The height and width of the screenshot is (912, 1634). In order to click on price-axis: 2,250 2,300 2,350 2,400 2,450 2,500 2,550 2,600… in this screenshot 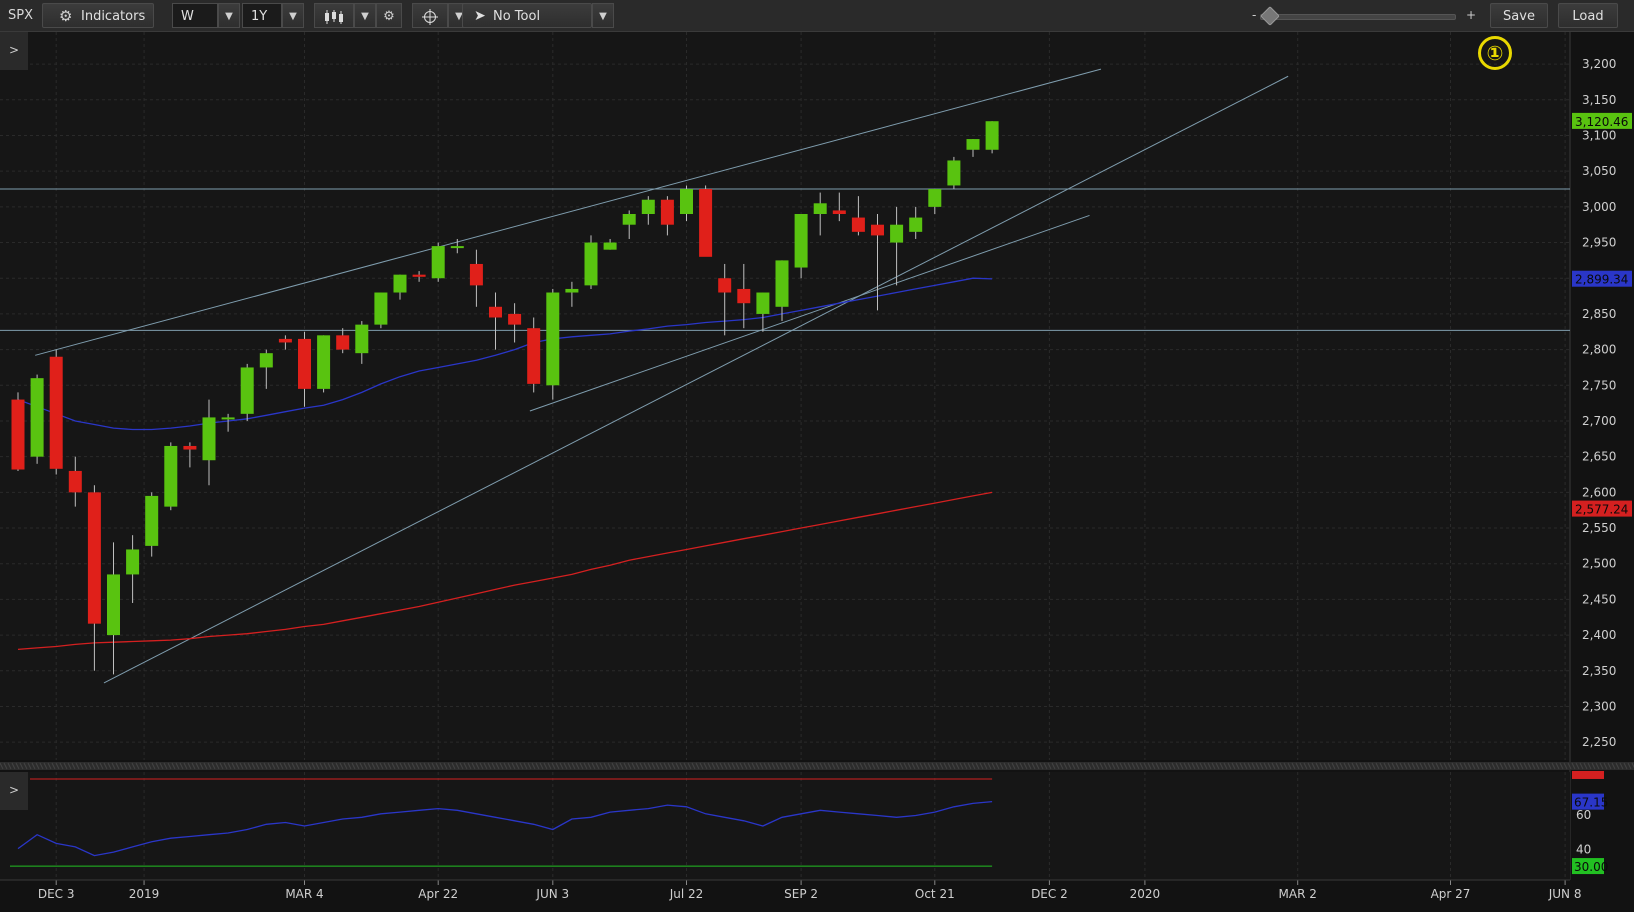, I will do `click(1601, 472)`.